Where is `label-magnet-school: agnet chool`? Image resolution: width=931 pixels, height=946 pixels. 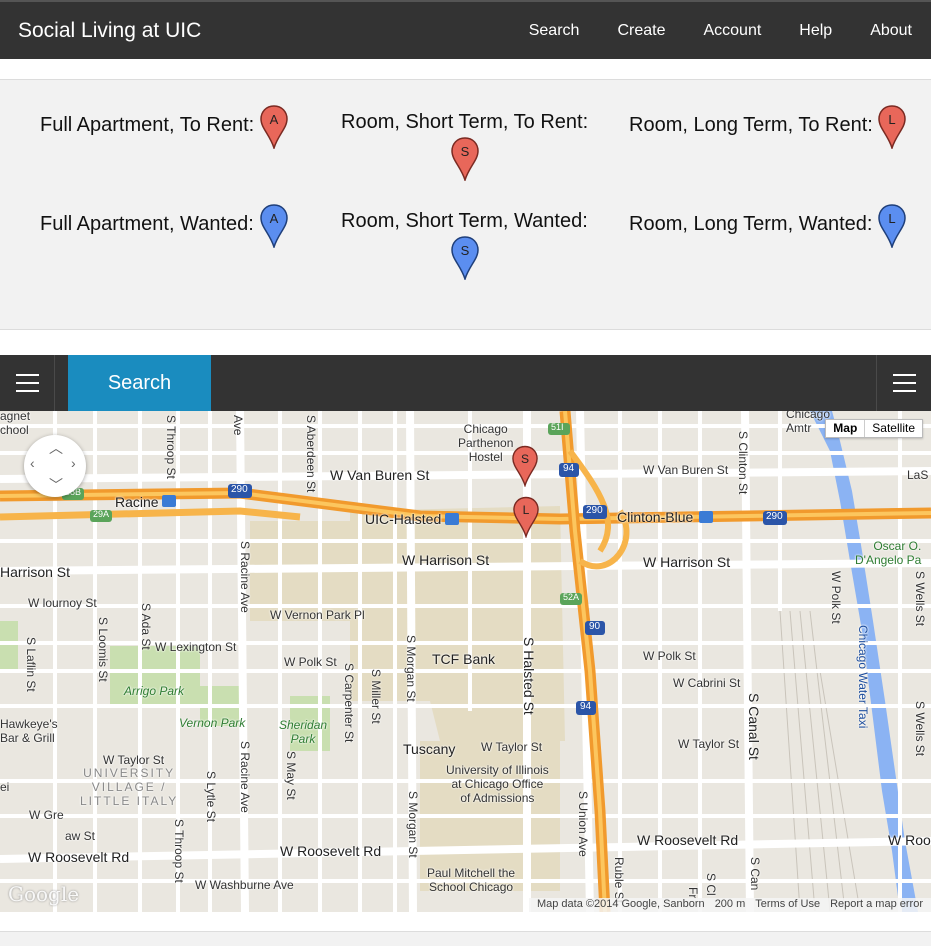
label-magnet-school: agnet chool is located at coordinates (15, 424).